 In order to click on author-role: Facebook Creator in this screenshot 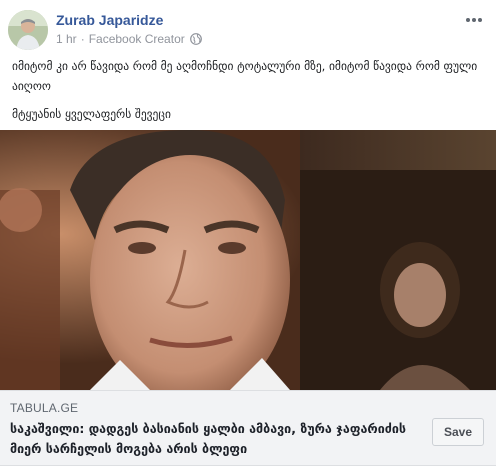, I will do `click(136, 39)`.